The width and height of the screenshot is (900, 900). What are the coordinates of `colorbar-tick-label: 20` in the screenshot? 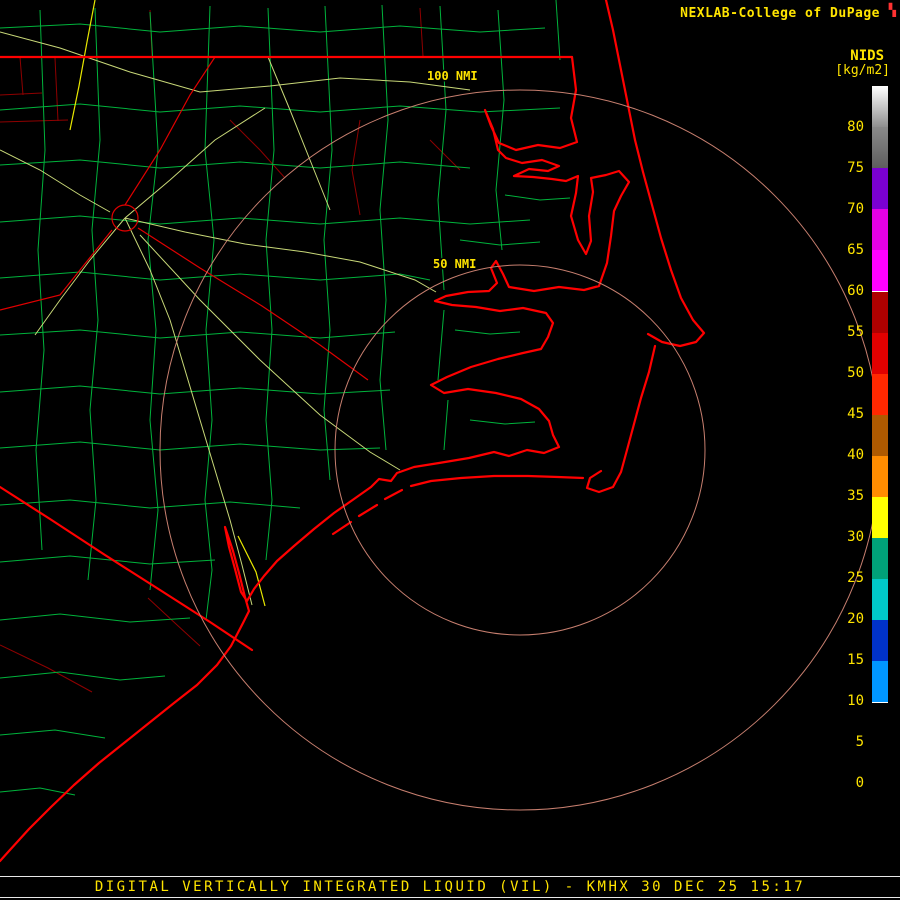 It's located at (855, 619).